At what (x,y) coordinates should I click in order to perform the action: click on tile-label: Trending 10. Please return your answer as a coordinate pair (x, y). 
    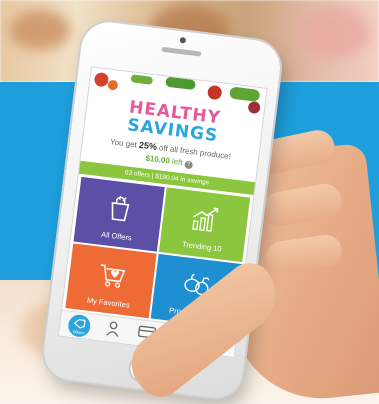
    Looking at the image, I should click on (202, 246).